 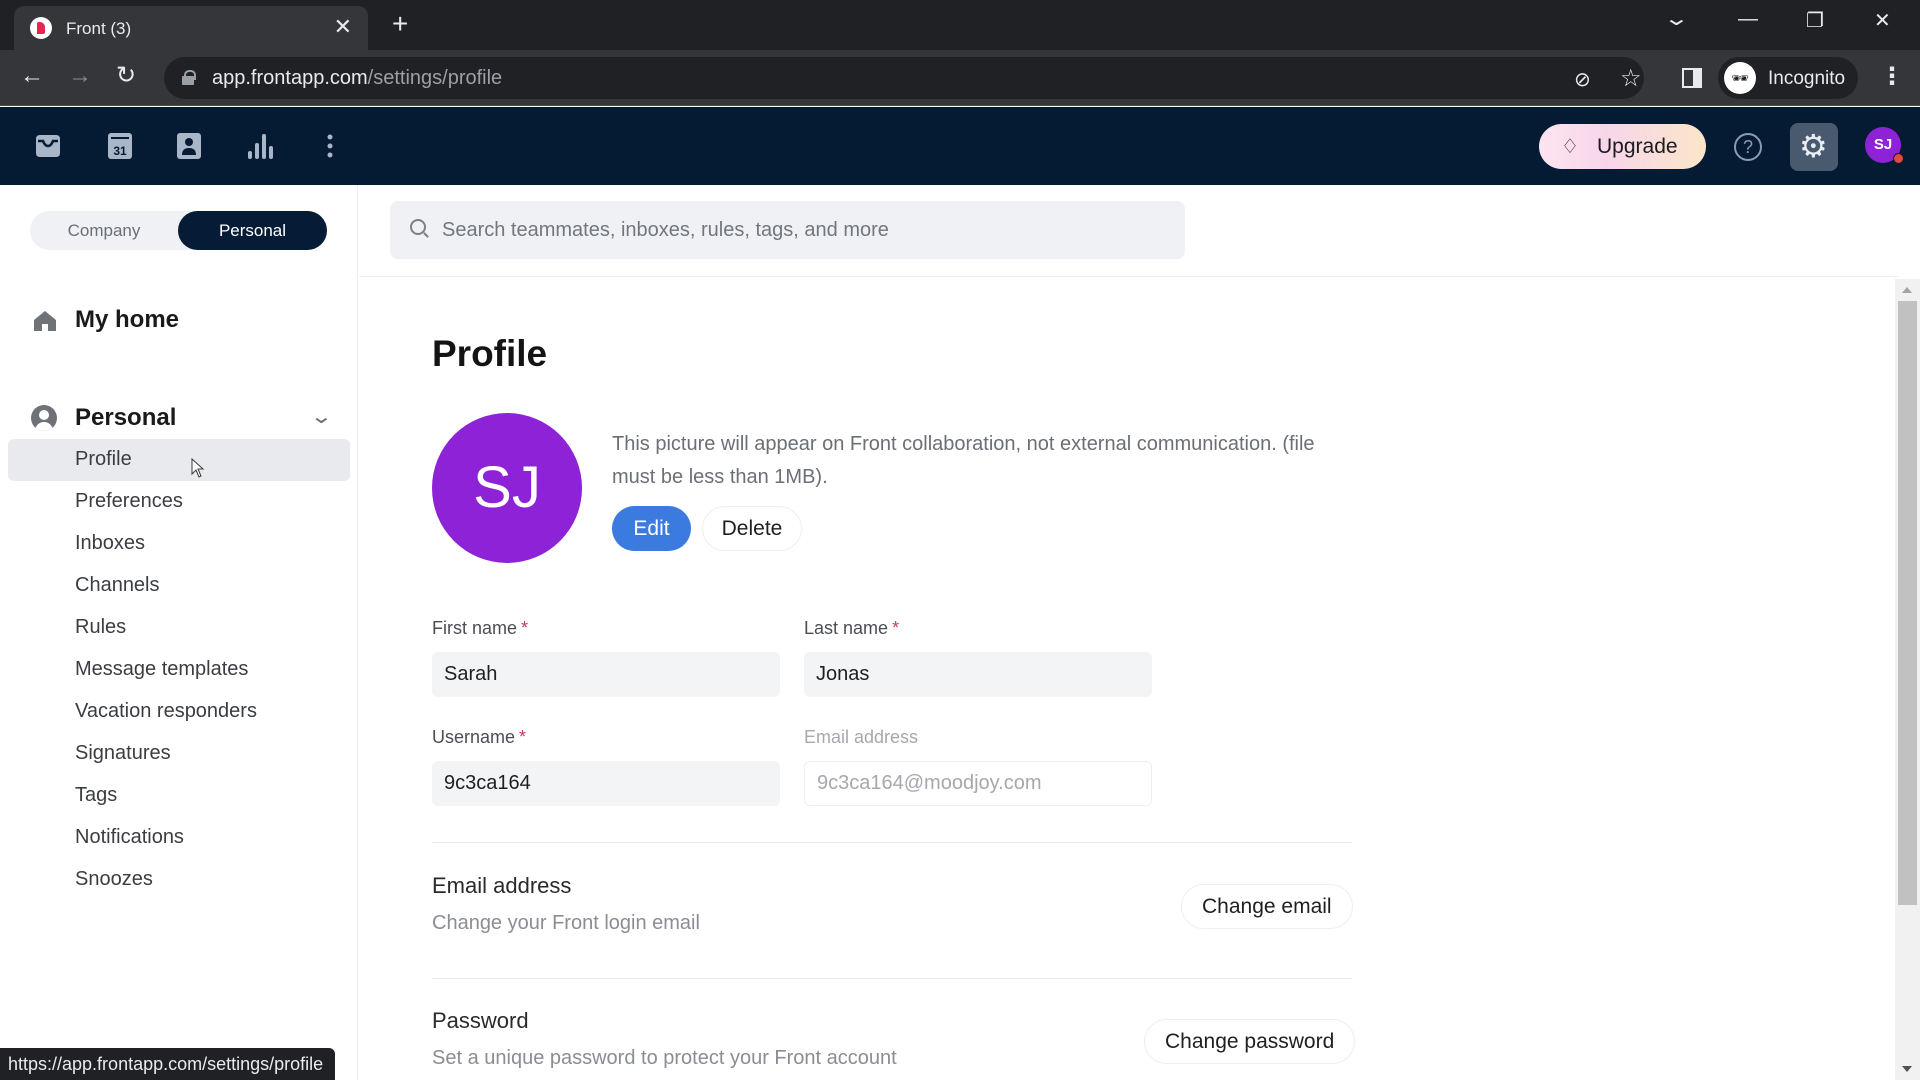 I want to click on main-scrollbar, so click(x=1907, y=679).